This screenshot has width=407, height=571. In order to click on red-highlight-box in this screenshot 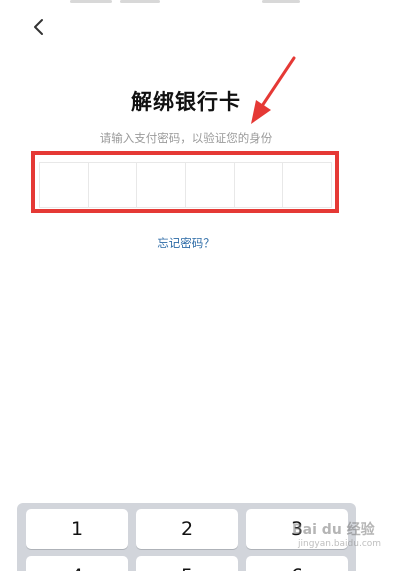, I will do `click(185, 182)`.